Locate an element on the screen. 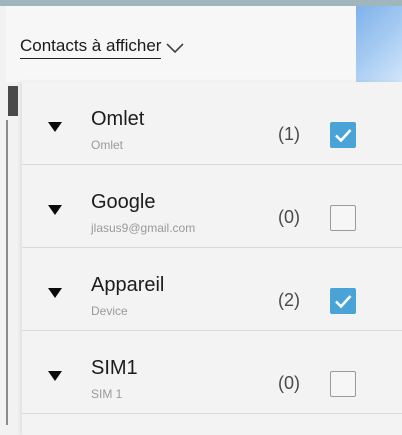 The image size is (402, 435). contacts-filter-dropdown: Contacts à afficher is located at coordinates (102, 47).